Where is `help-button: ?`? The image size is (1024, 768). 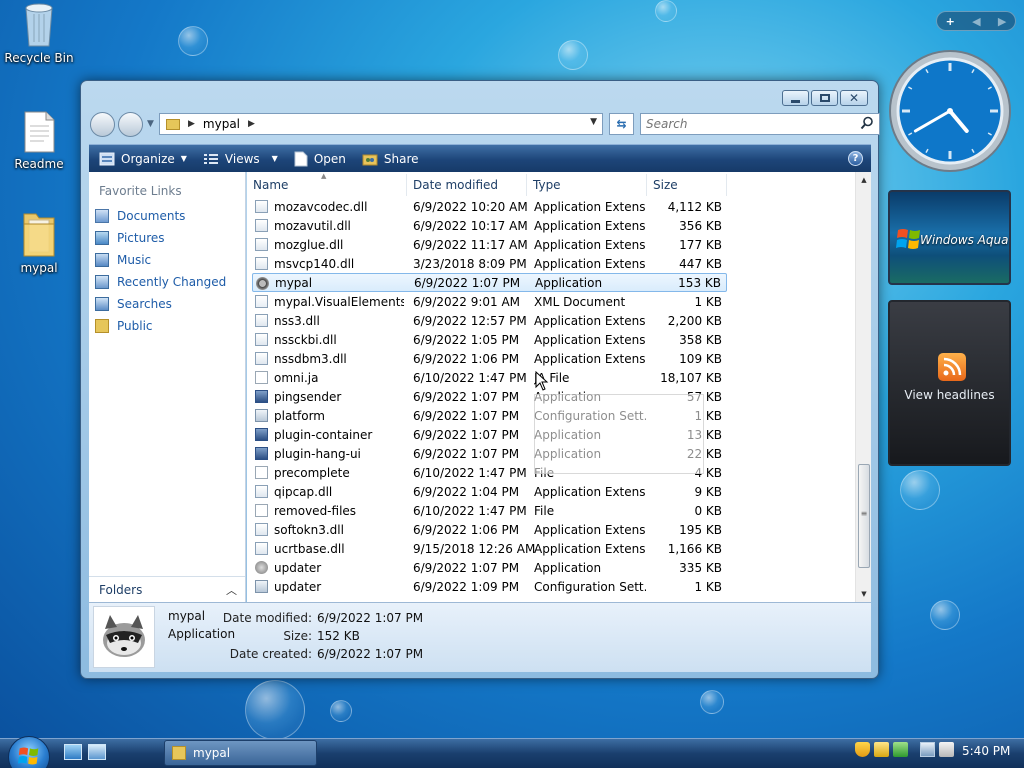
help-button: ? is located at coordinates (855, 158).